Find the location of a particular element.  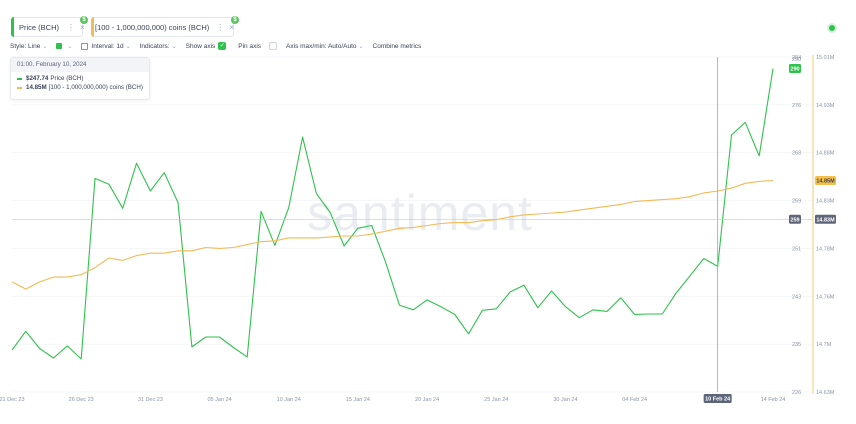

tooltip-row-holders: 14.85M [100 - 1,000,000,000) coins (BCH) is located at coordinates (80, 87).